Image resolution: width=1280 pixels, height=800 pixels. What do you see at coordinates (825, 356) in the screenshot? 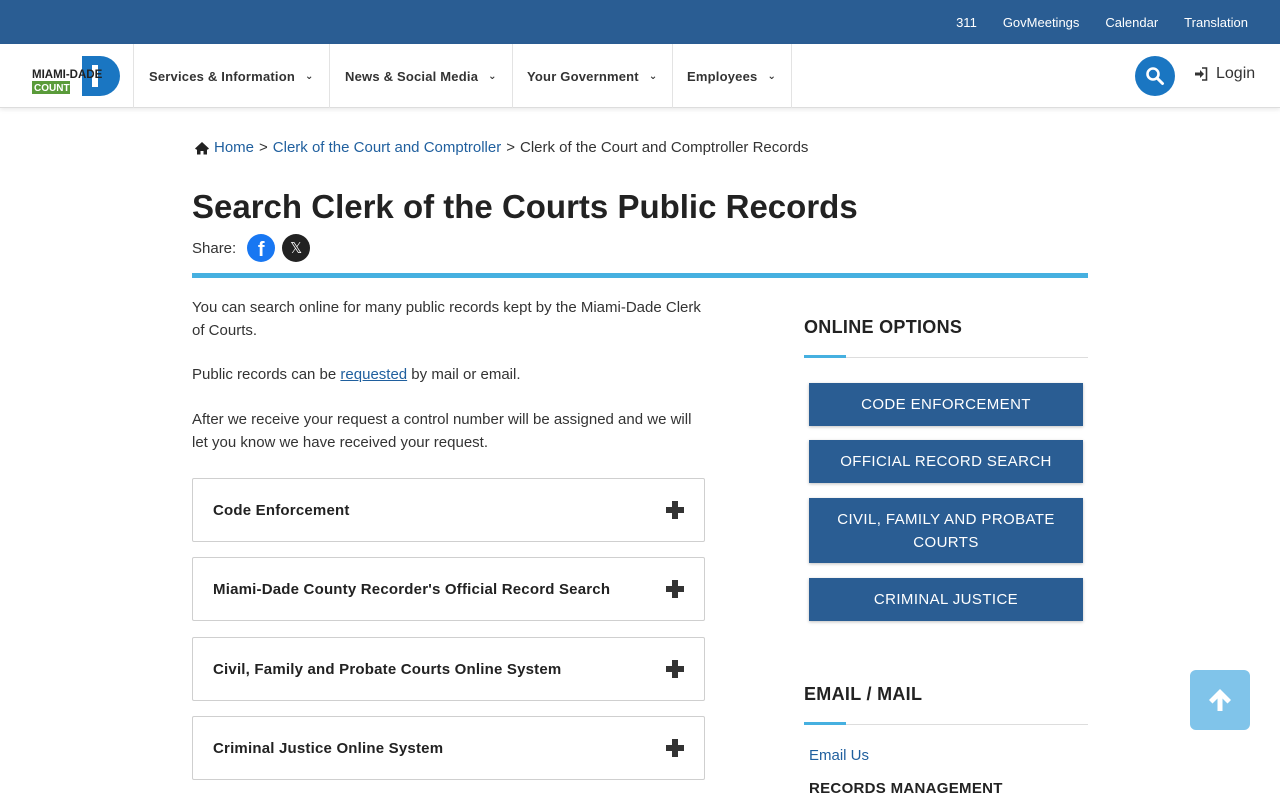
I see `online-options-accent` at bounding box center [825, 356].